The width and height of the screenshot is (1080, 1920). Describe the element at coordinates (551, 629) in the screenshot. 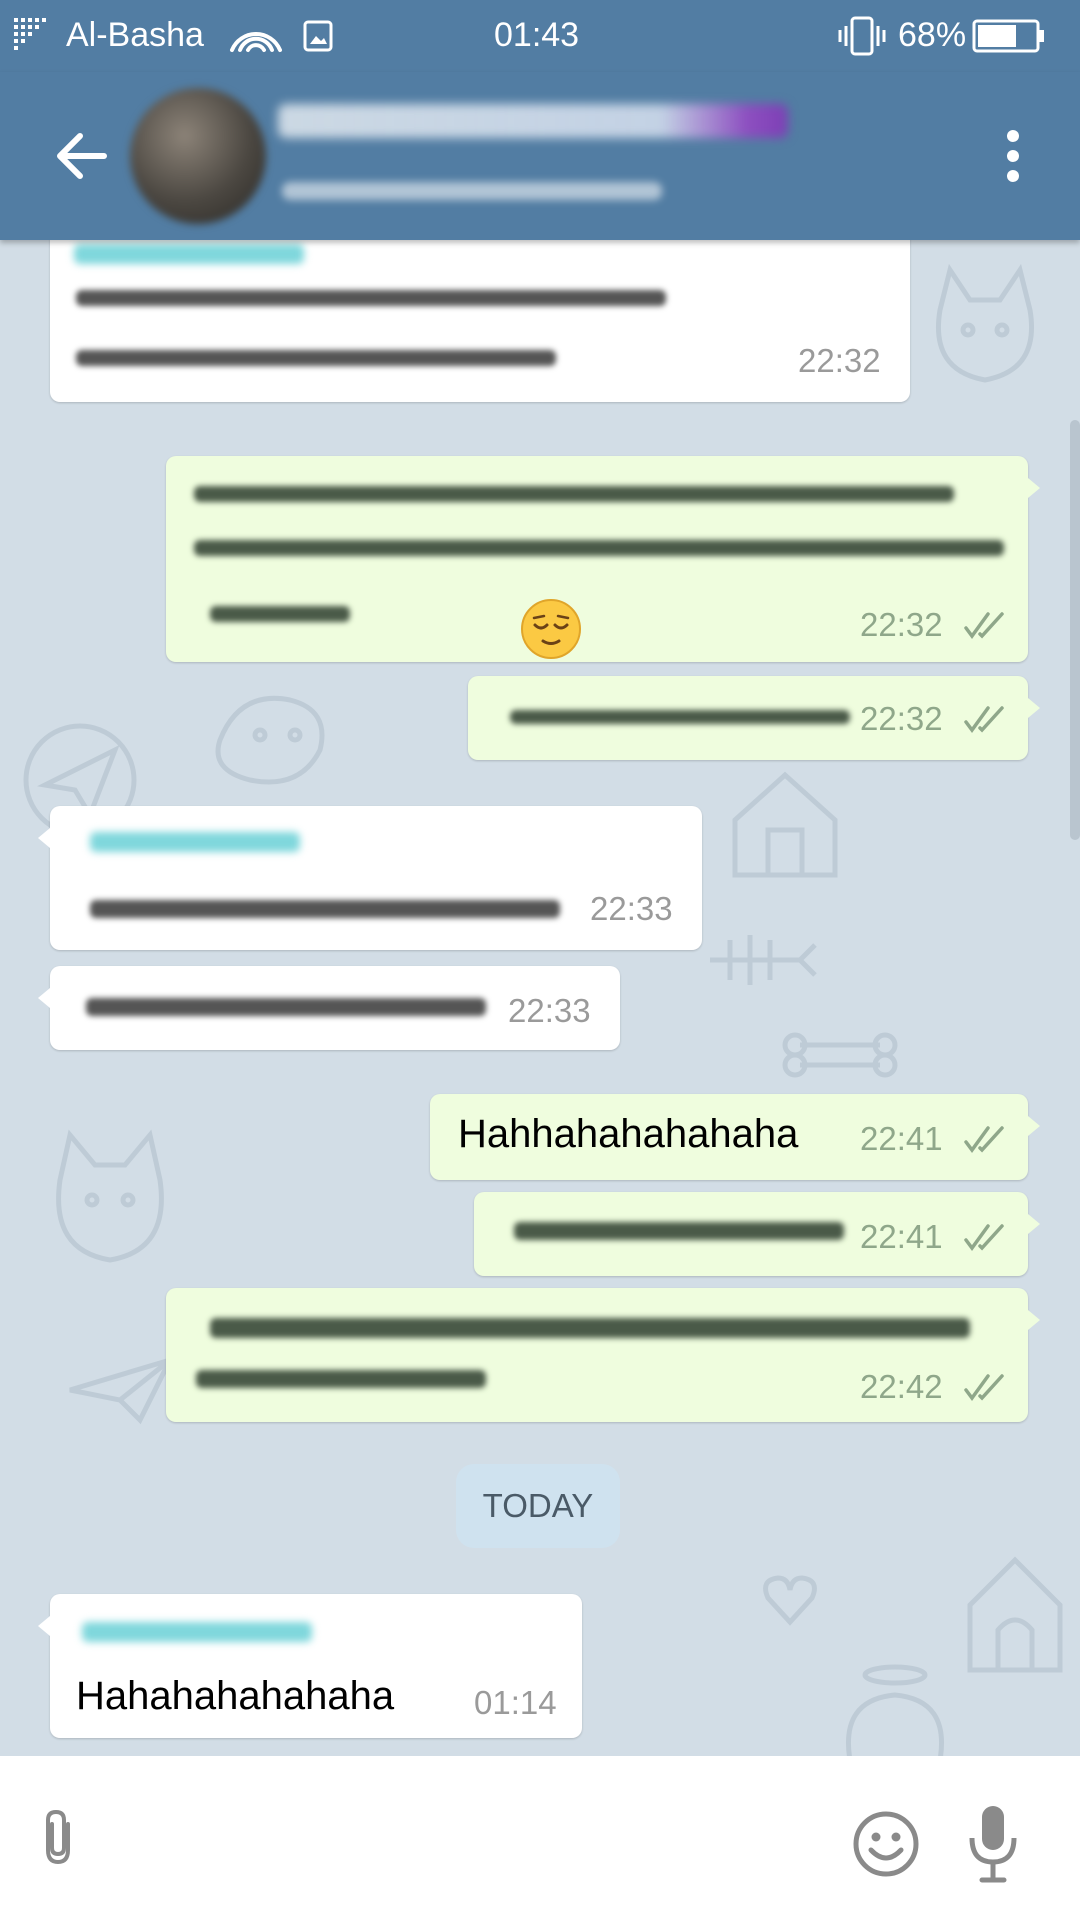

I see `relieved-face-emoji` at that location.